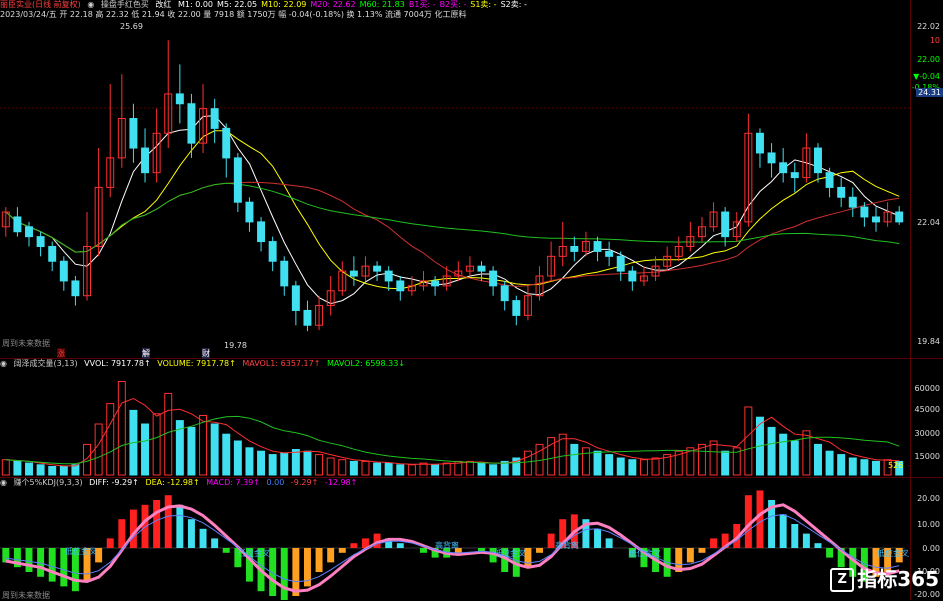 This screenshot has width=943, height=601. I want to click on axis-tick: 45000, so click(927, 409).